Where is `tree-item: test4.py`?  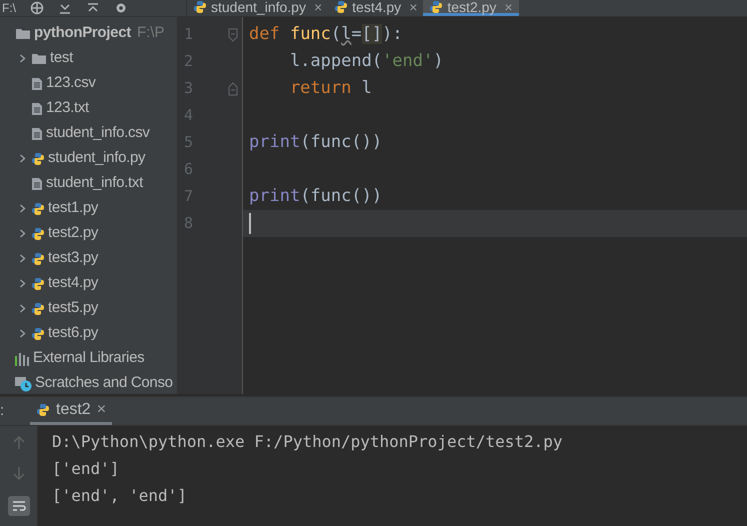
tree-item: test4.py is located at coordinates (73, 283).